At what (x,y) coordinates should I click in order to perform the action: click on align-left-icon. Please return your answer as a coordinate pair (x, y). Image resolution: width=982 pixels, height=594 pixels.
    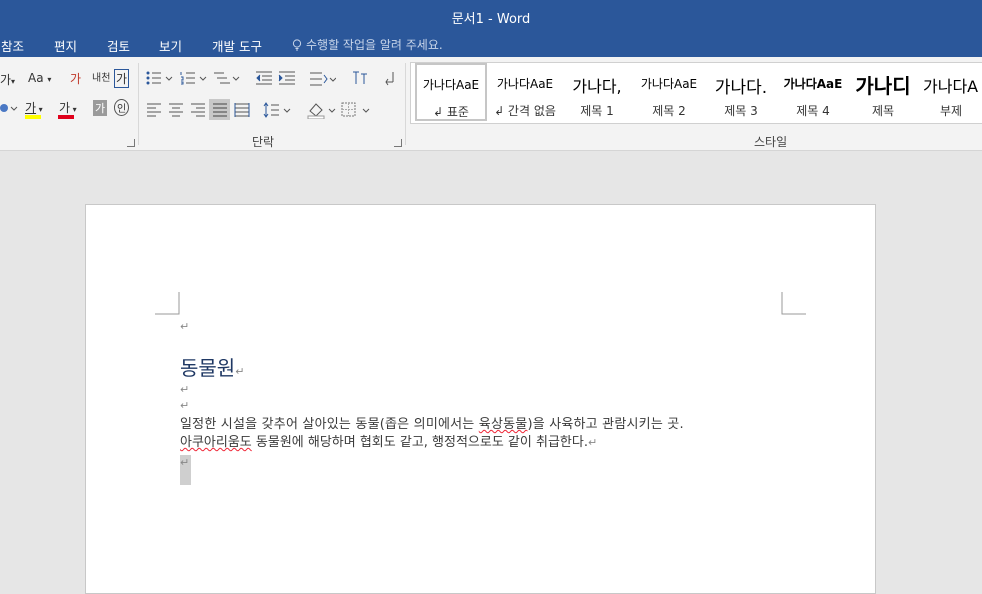
    Looking at the image, I should click on (154, 110).